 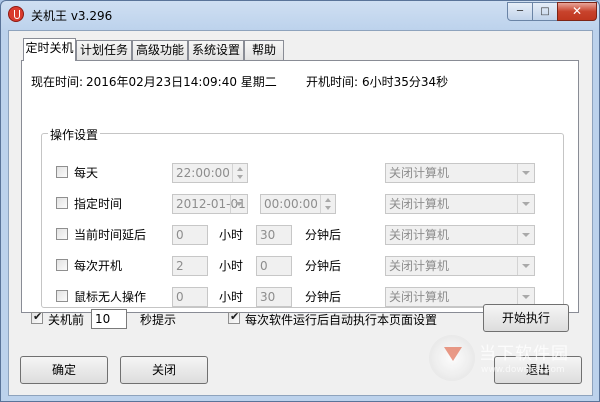 What do you see at coordinates (62, 296) in the screenshot?
I see `checkbox-mouse-idle` at bounding box center [62, 296].